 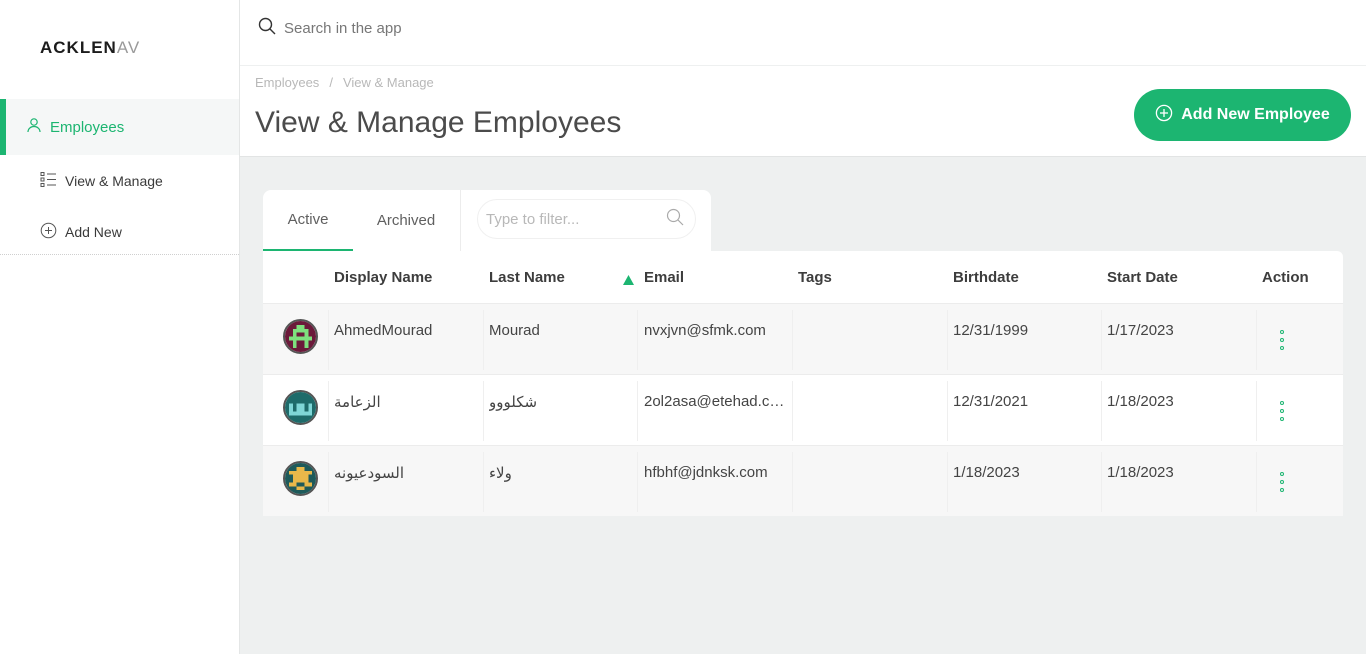 What do you see at coordinates (383, 277) in the screenshot?
I see `column-header-display-name: Display Name` at bounding box center [383, 277].